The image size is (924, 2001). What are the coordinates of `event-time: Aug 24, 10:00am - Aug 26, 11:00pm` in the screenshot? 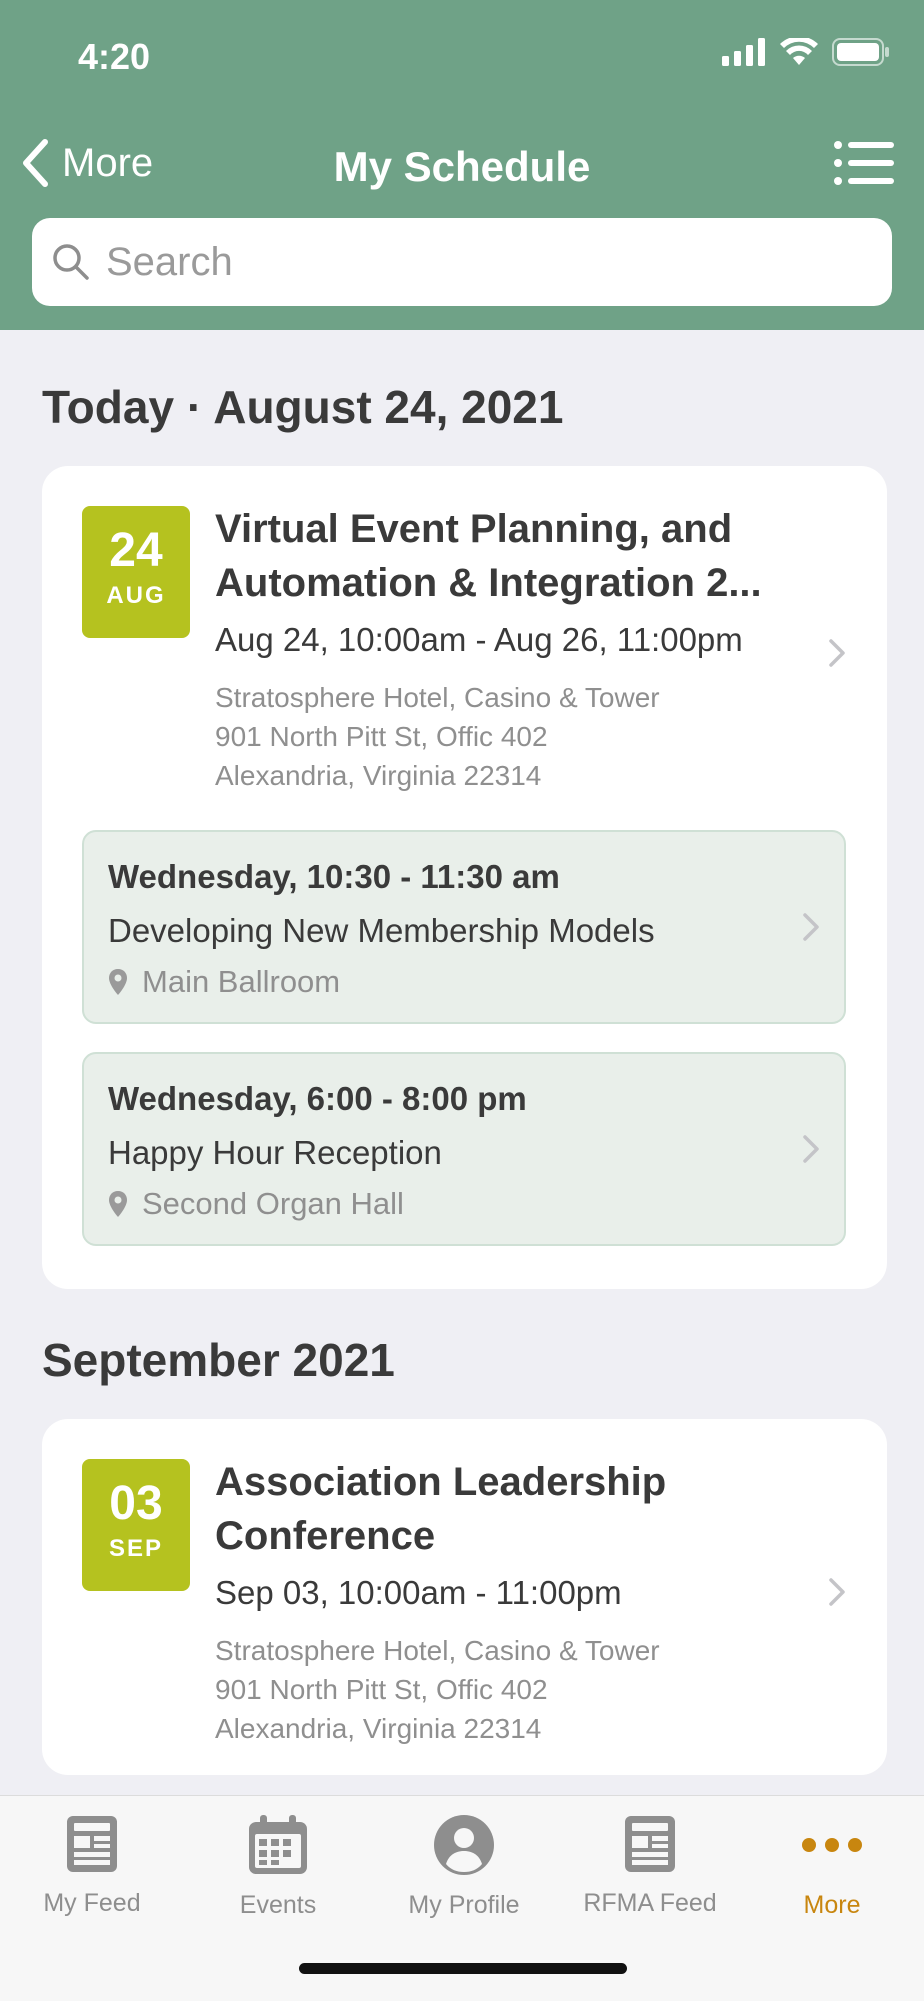 It's located at (479, 639).